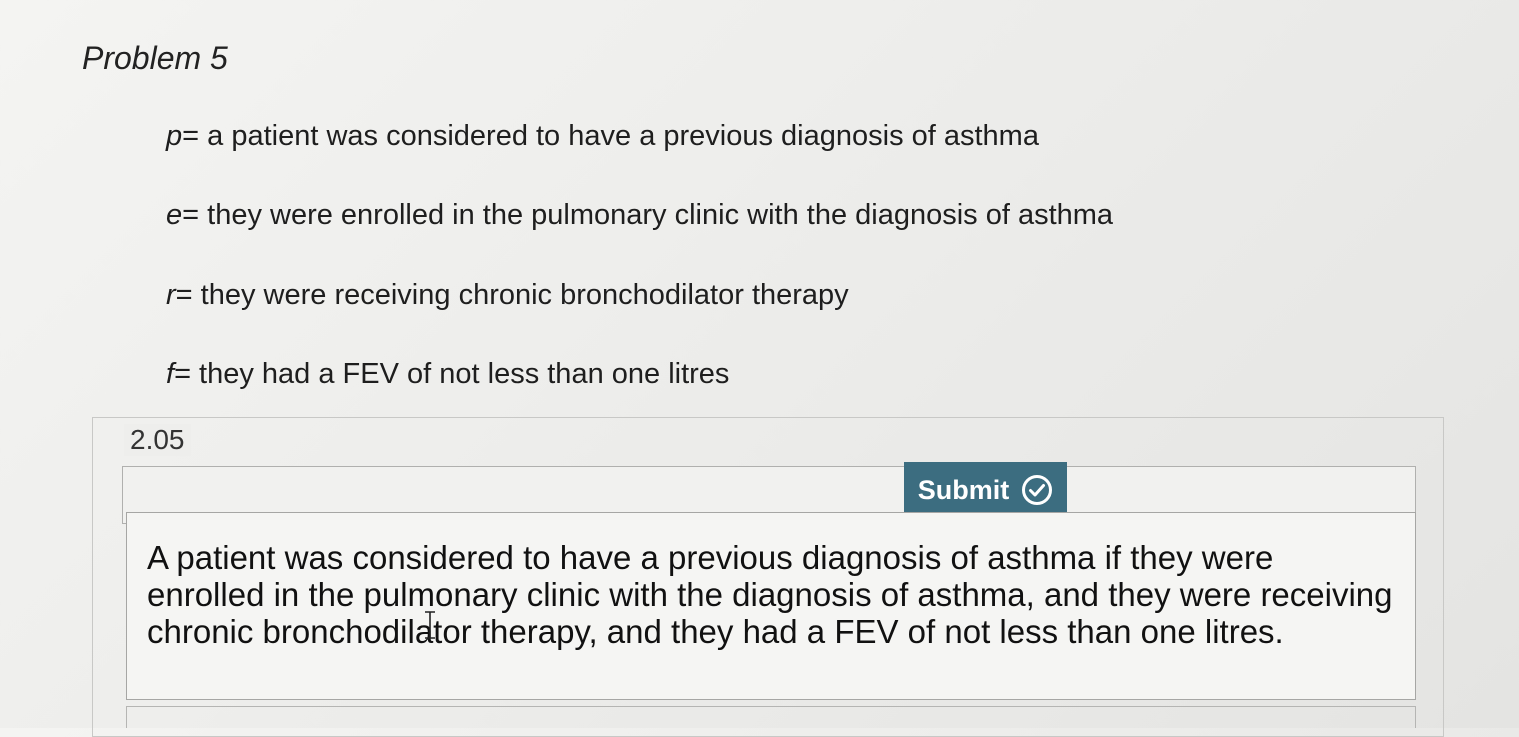 This screenshot has height=737, width=1519. I want to click on next-field-edge, so click(771, 717).